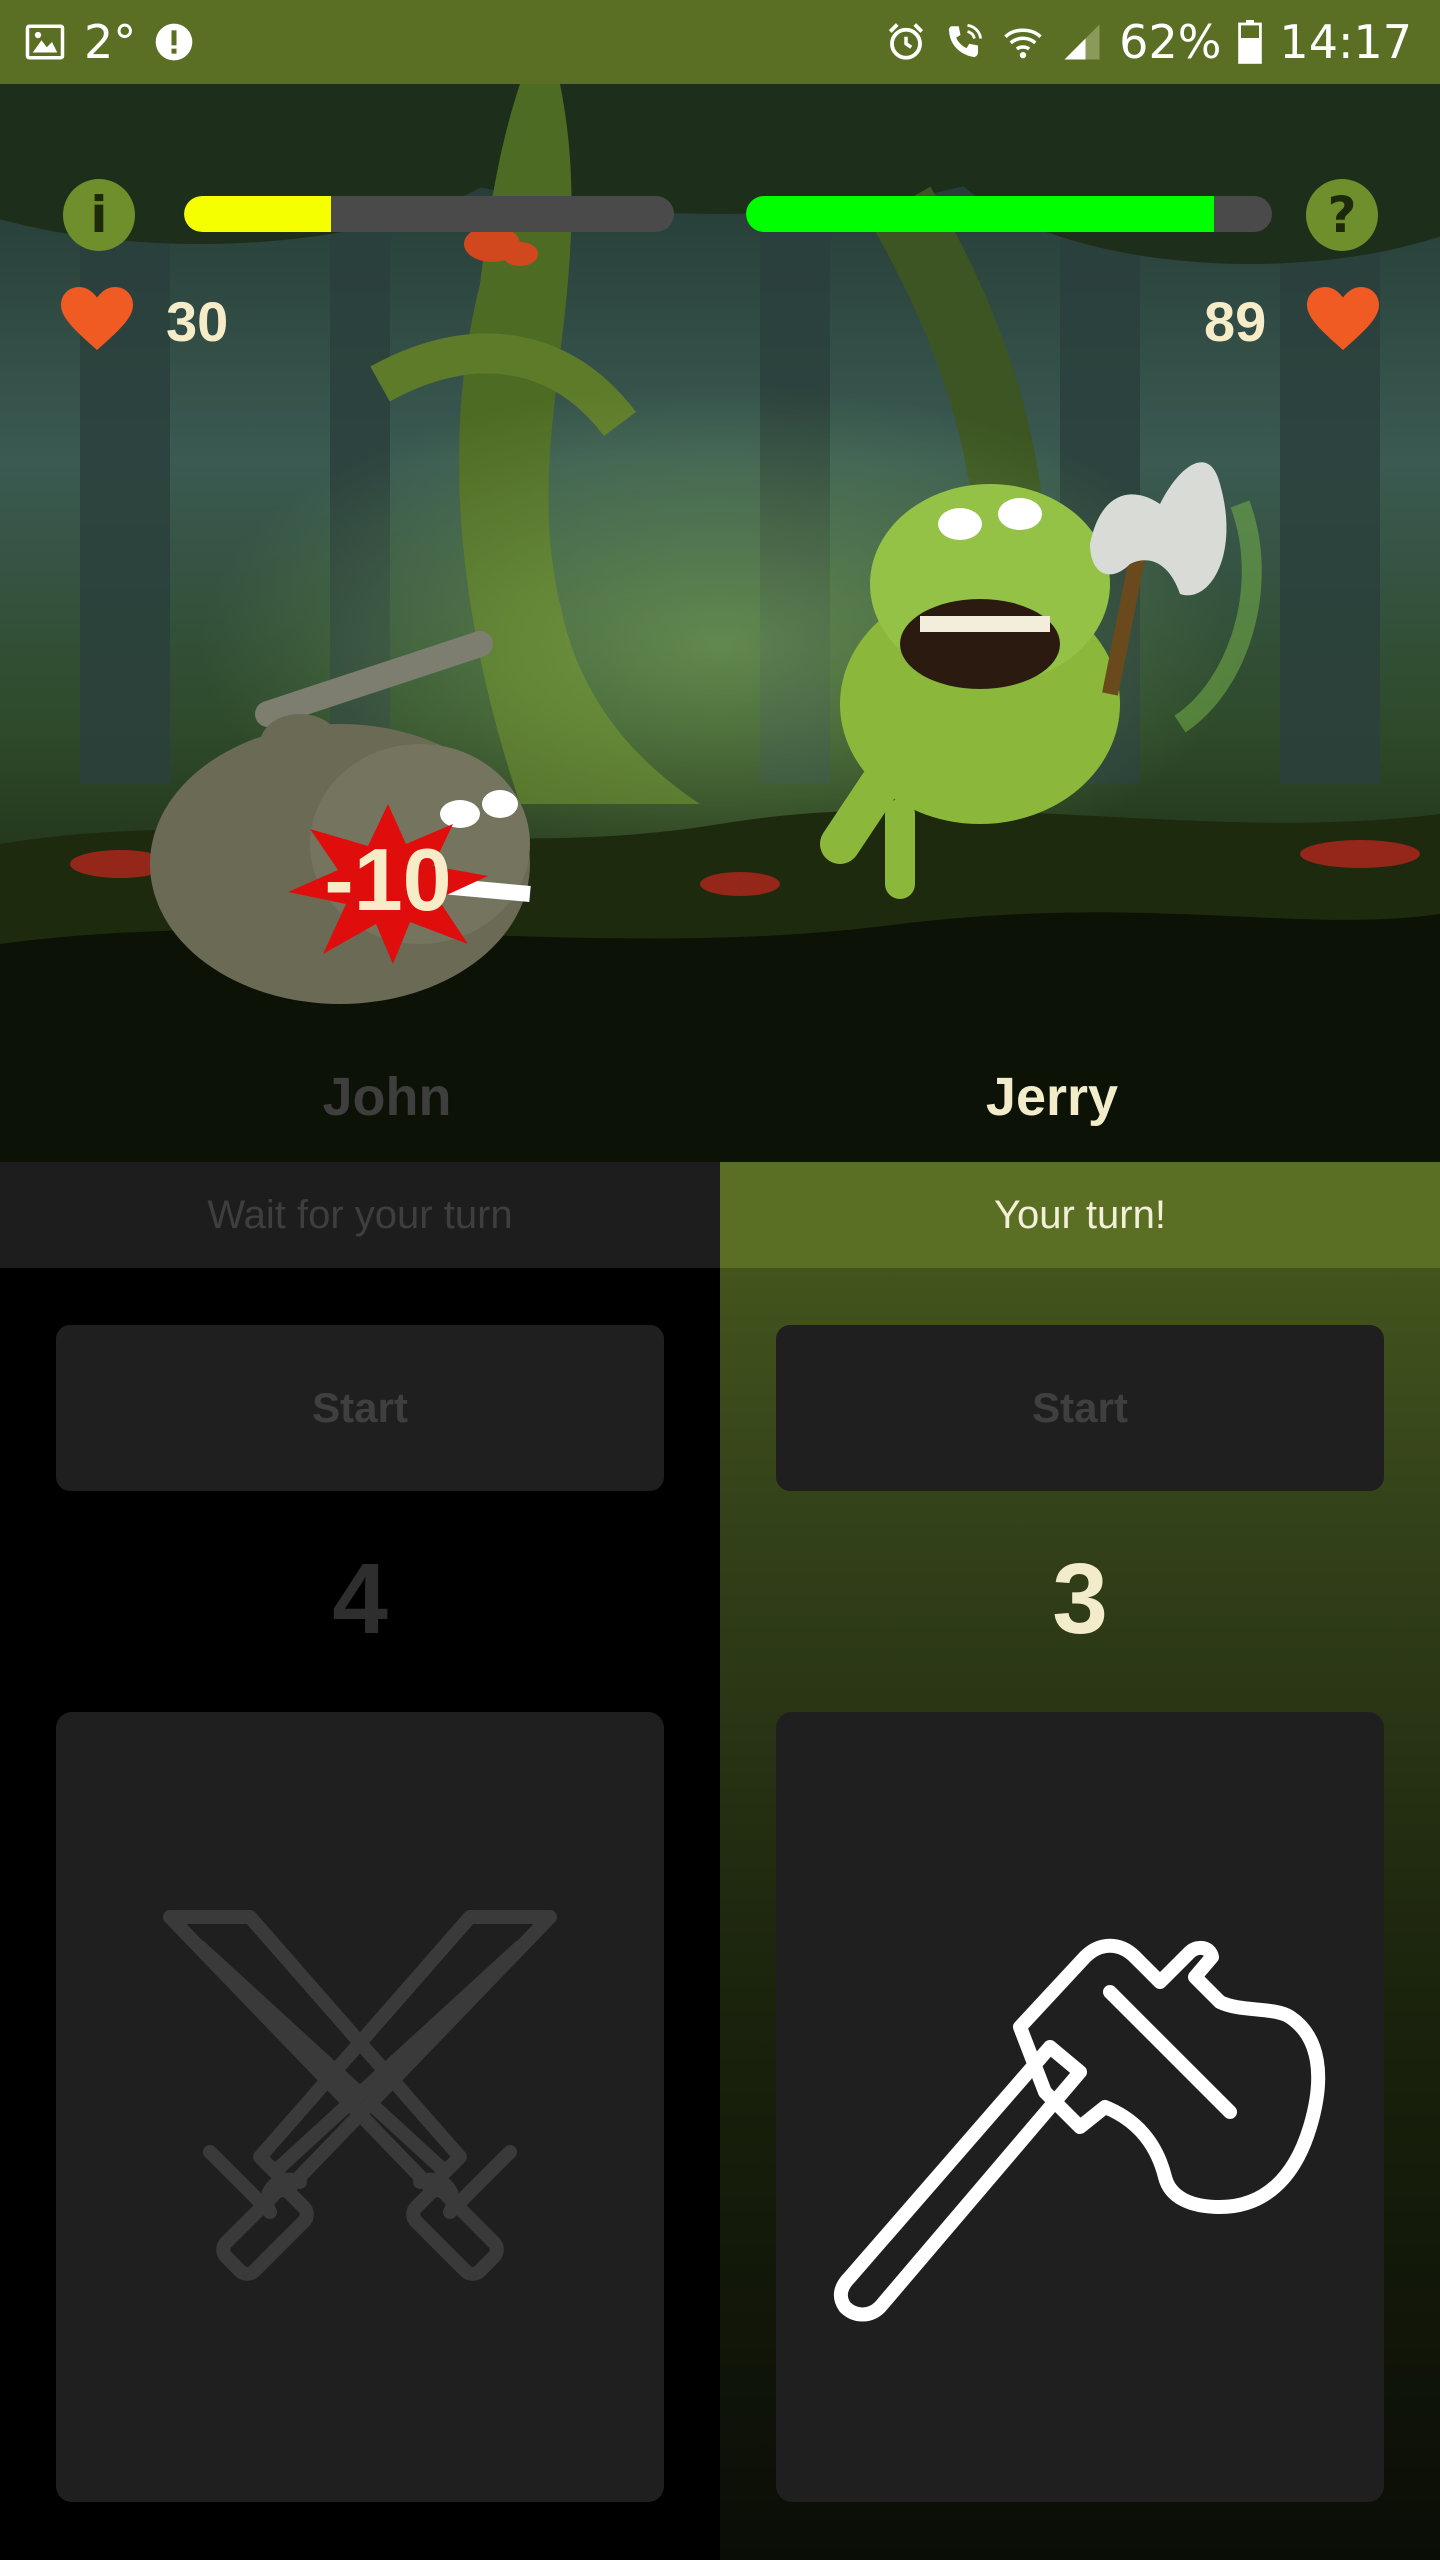 Image resolution: width=1440 pixels, height=2560 pixels. Describe the element at coordinates (257, 214) in the screenshot. I see `john-health-fill` at that location.